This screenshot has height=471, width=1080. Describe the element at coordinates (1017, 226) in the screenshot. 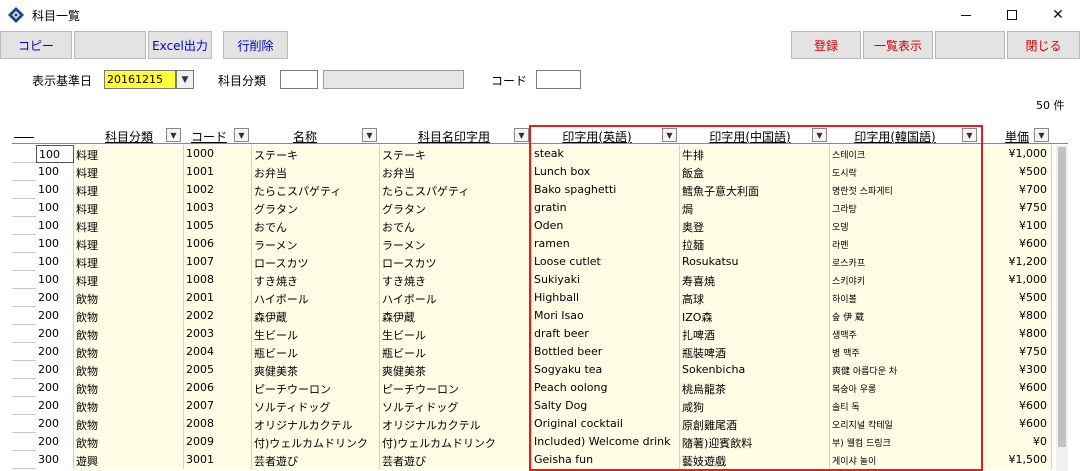

I see `cell-price: ¥100` at that location.